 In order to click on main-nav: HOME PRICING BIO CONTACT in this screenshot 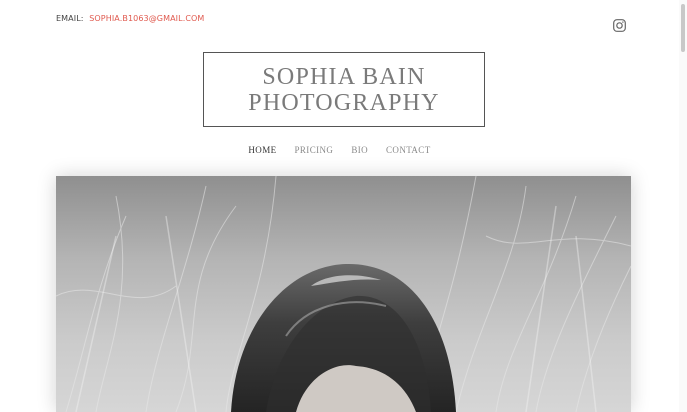, I will do `click(339, 150)`.